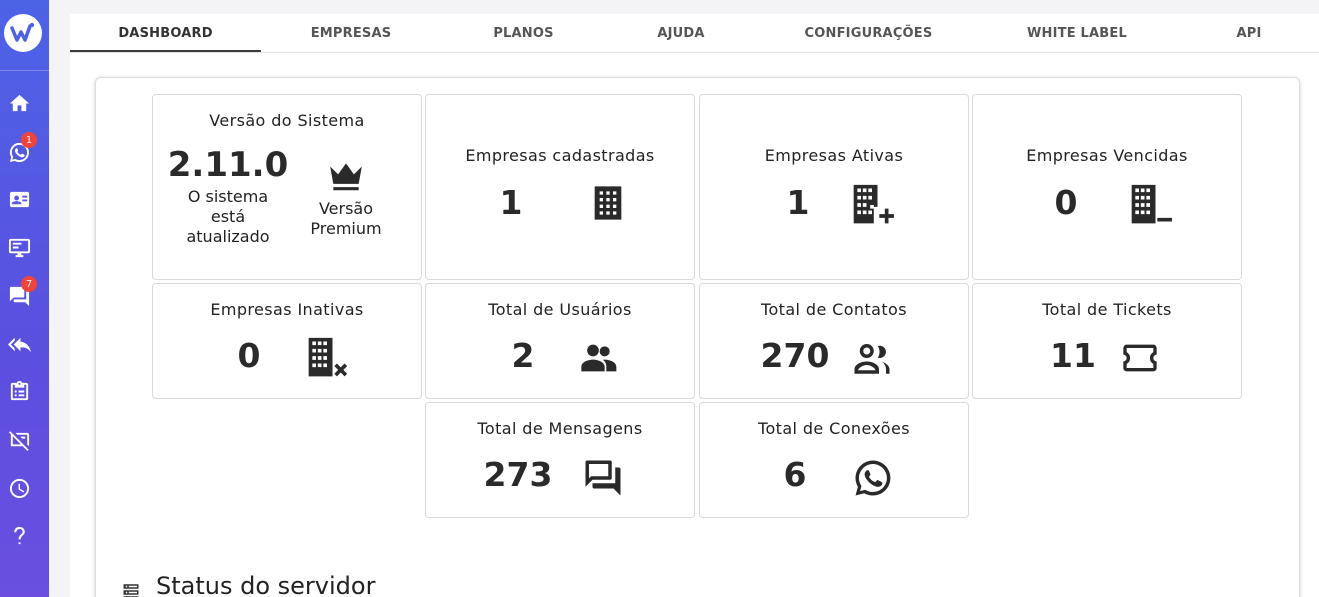 The image size is (1319, 597). Describe the element at coordinates (834, 187) in the screenshot. I see `stat-card-empresas-ativas: Empresas Ativas 1` at that location.